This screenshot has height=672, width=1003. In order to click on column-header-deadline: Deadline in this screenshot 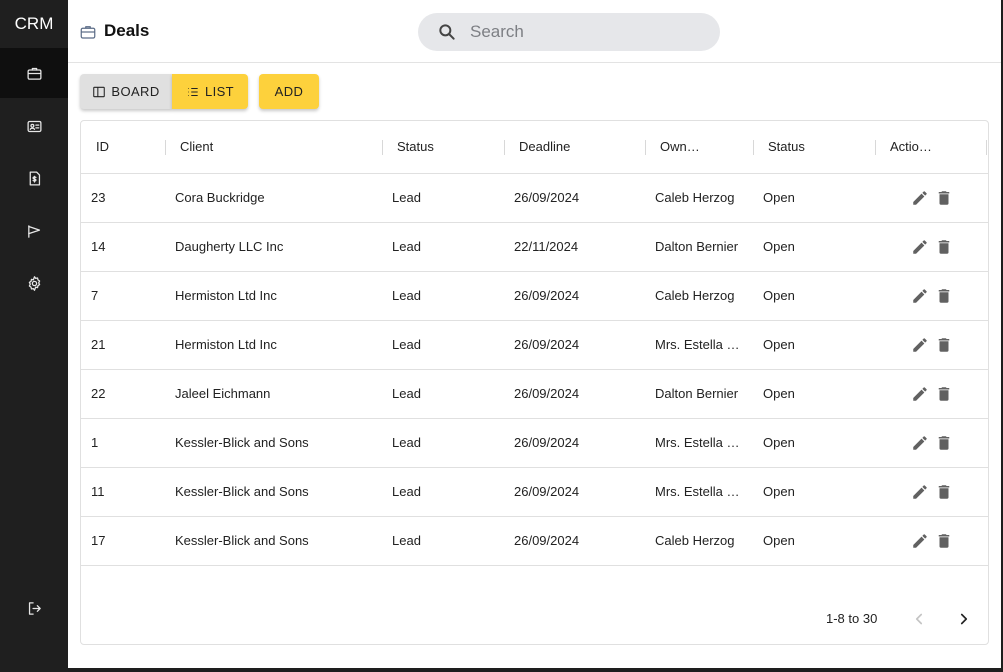, I will do `click(544, 147)`.